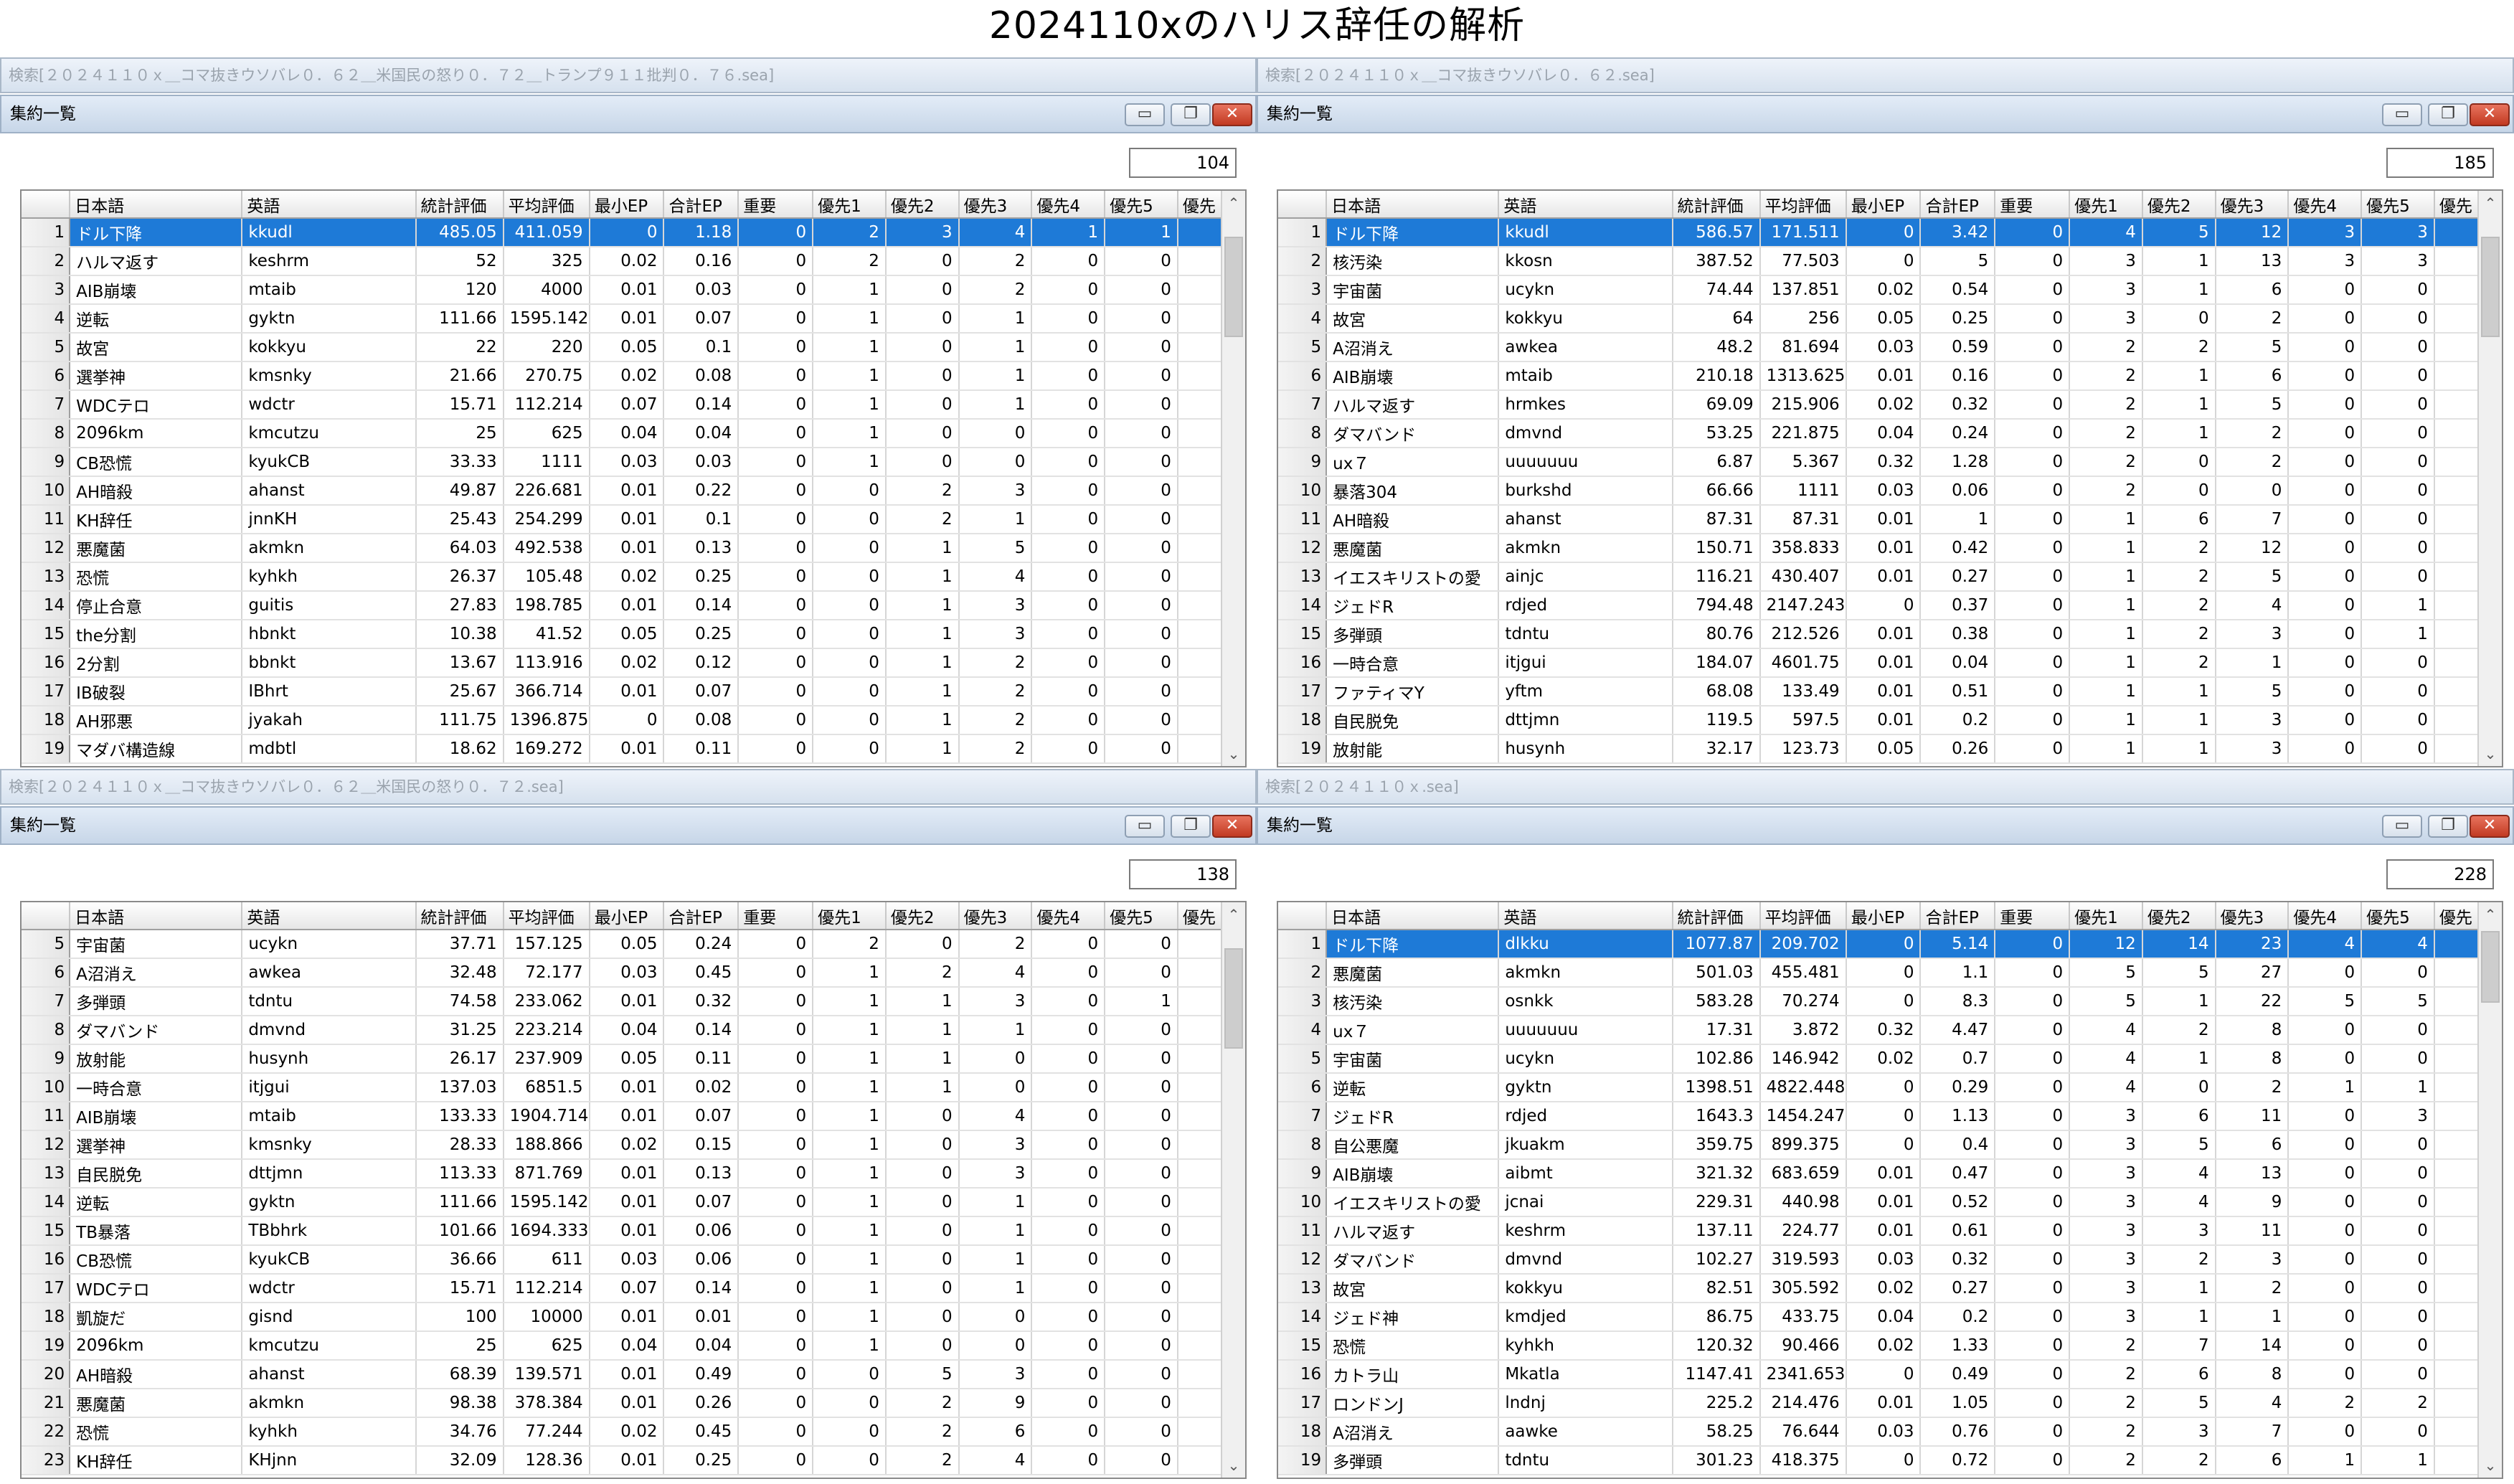 The height and width of the screenshot is (1484, 2514). Describe the element at coordinates (622, 1059) in the screenshot. I see `table-row: 9 放射能 husynh 26.17 237.909 0.05 0.11 0 1 1 0 0 0` at that location.